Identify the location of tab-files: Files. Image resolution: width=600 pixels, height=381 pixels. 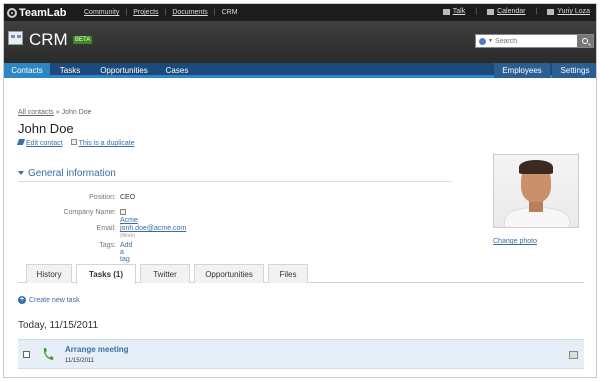
(288, 273).